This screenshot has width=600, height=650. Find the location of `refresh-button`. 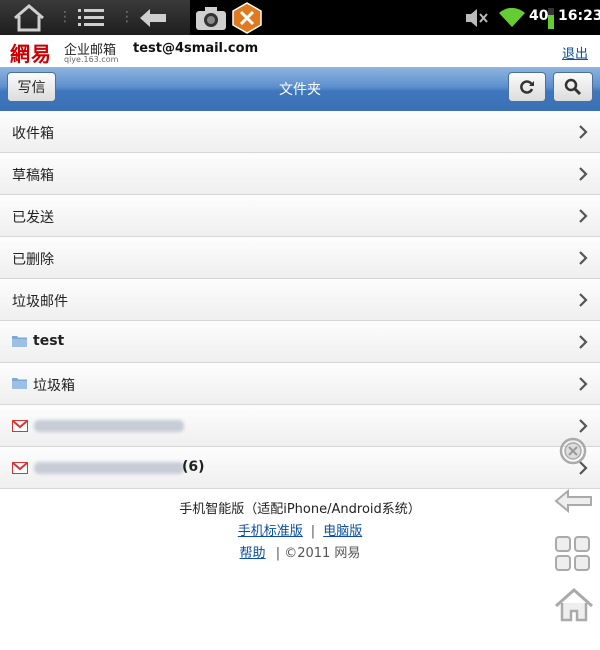

refresh-button is located at coordinates (527, 87).